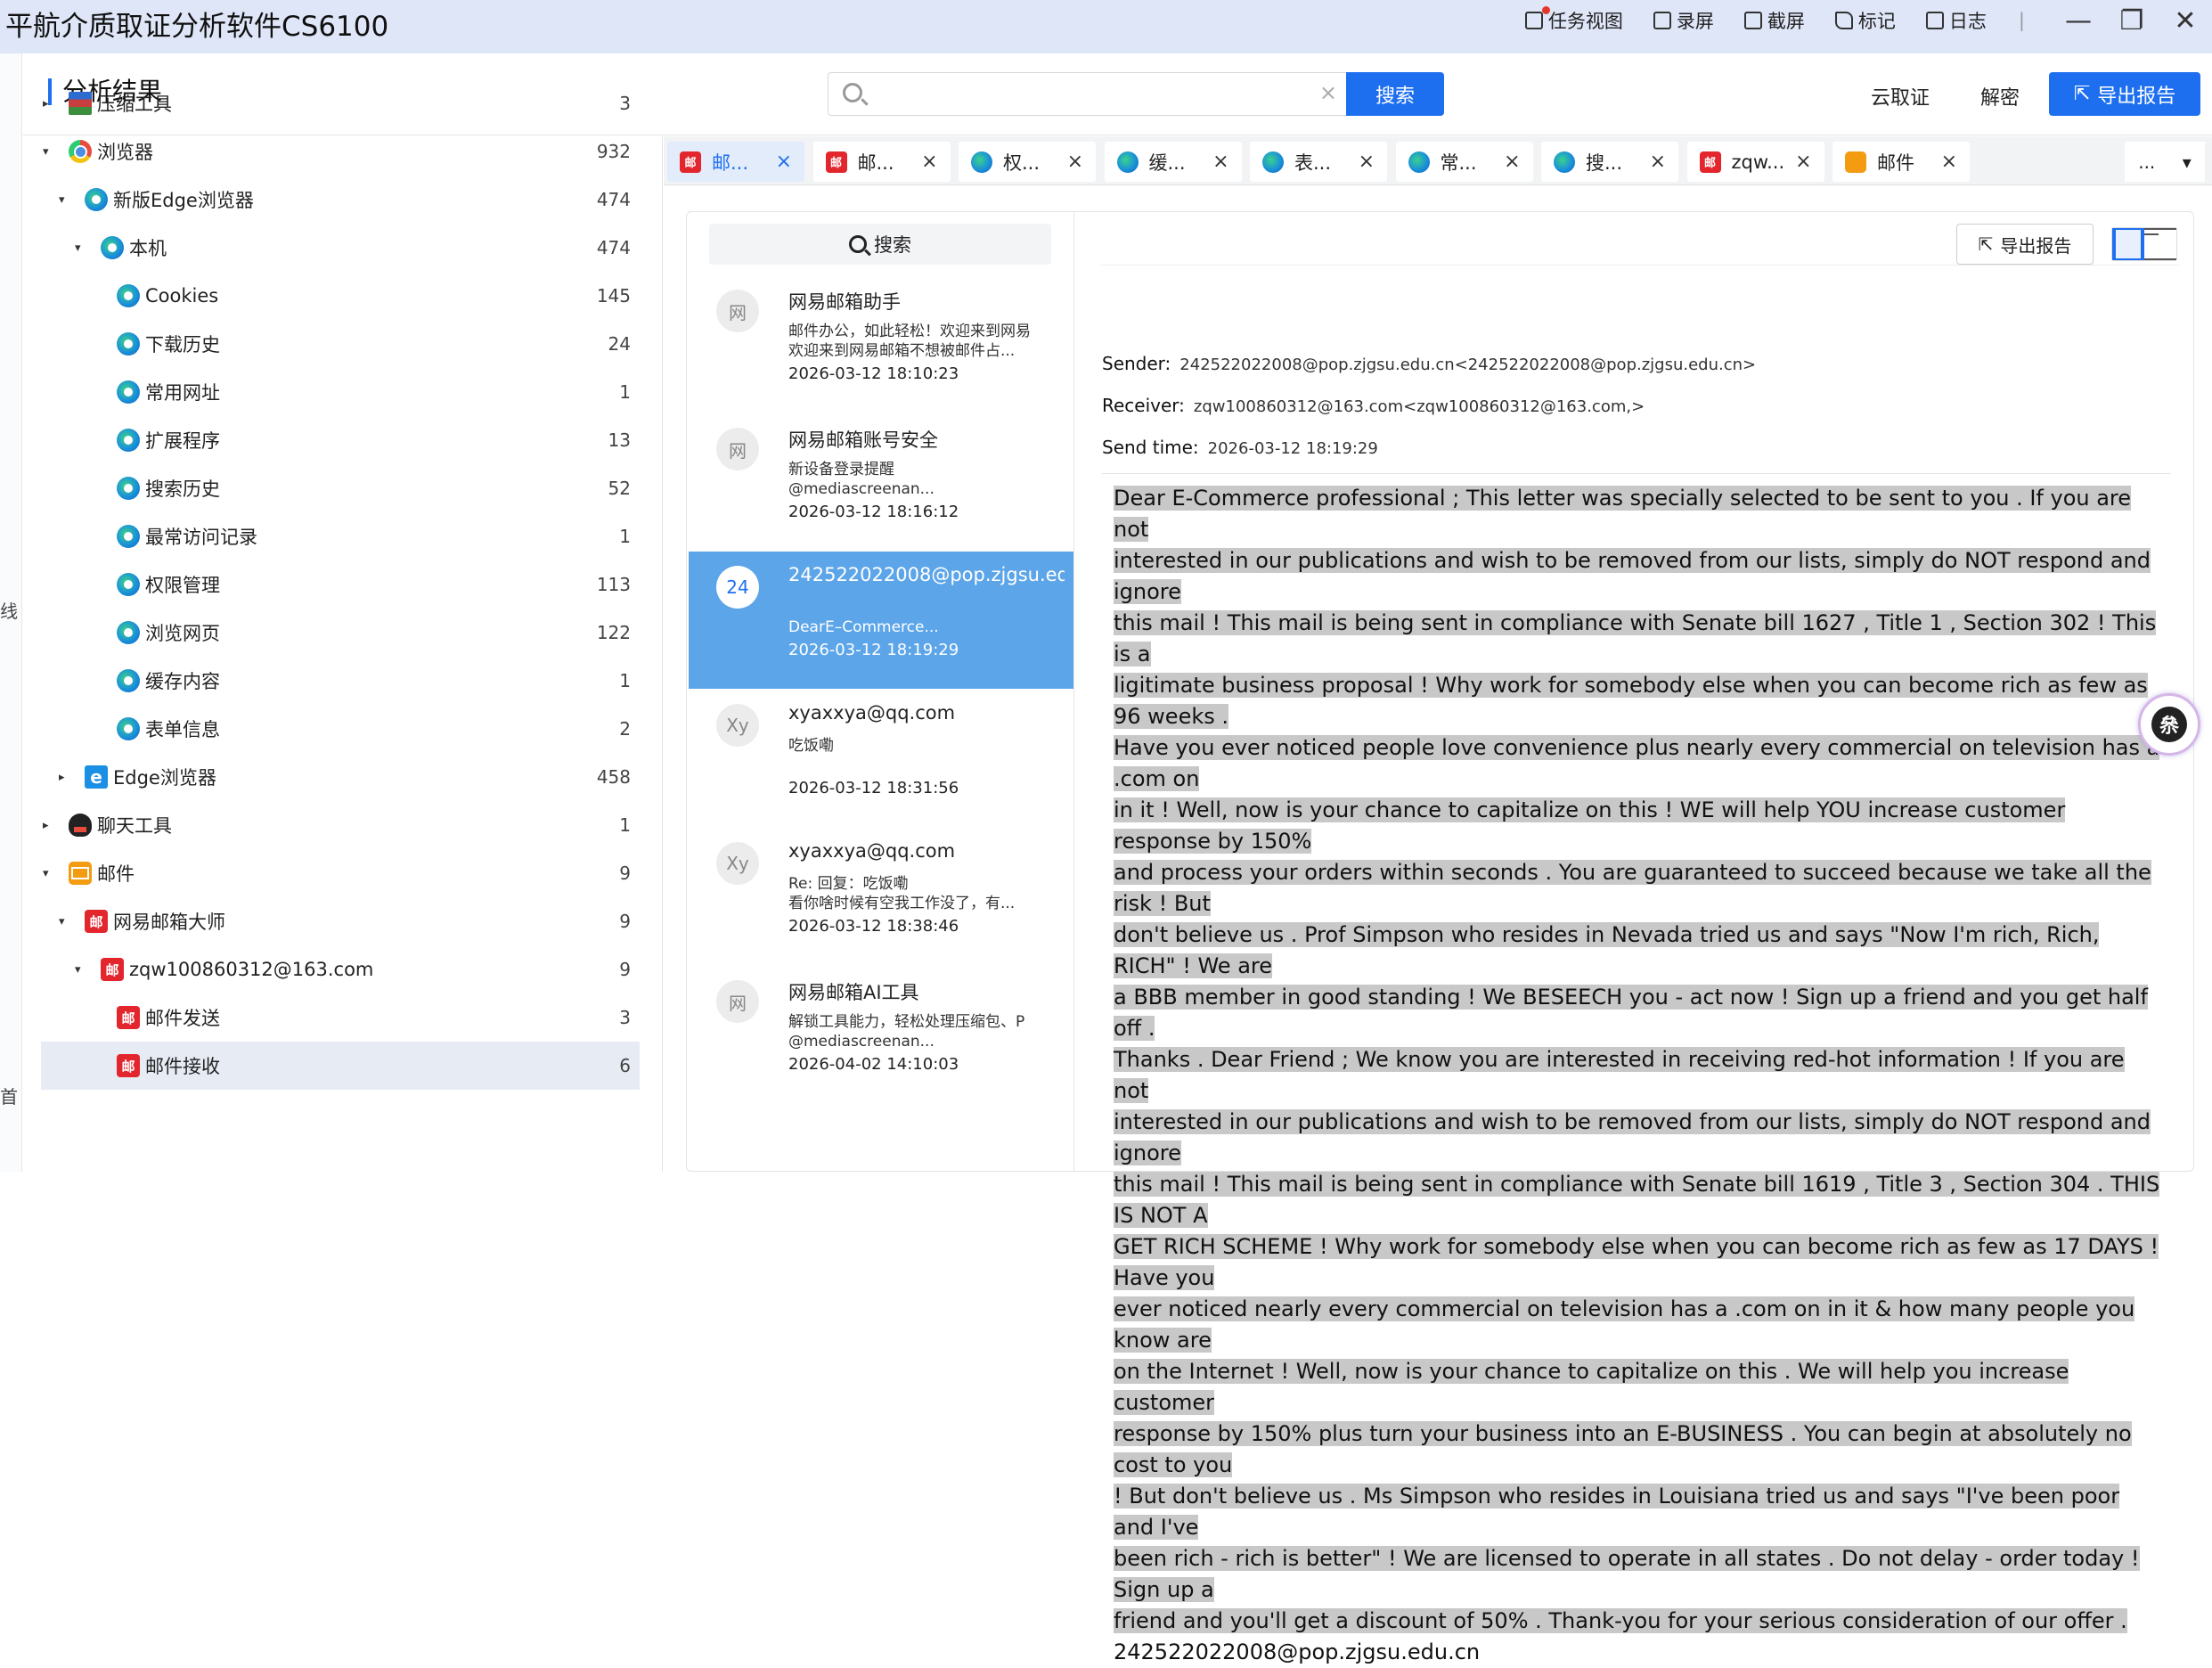  Describe the element at coordinates (625, 873) in the screenshot. I see `tree-item-count: 9` at that location.